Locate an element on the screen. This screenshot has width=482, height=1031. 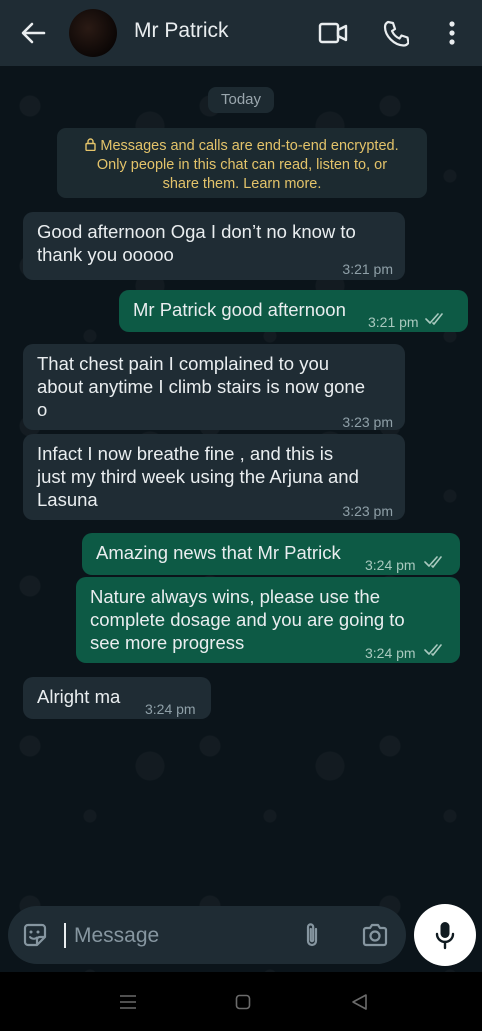
back-arrow-icon is located at coordinates (33, 33).